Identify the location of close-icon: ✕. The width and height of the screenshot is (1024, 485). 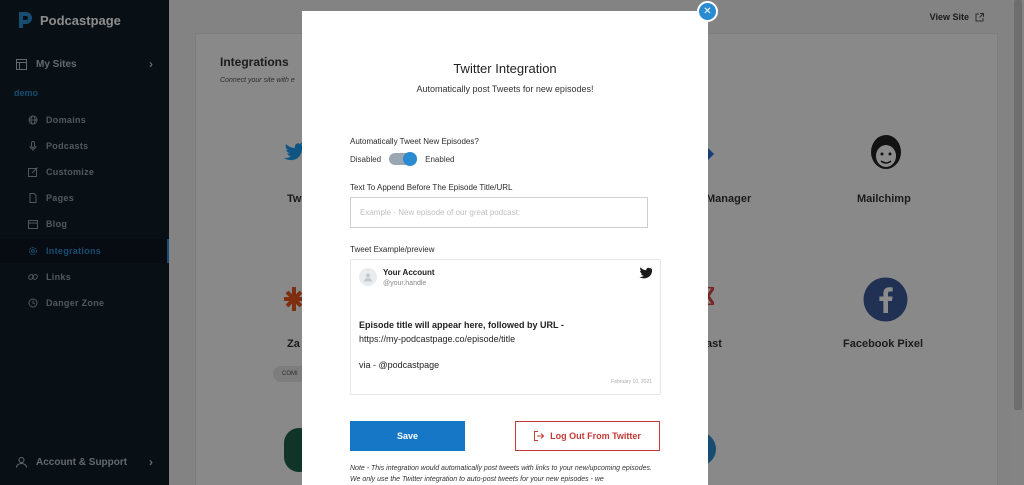
(707, 11).